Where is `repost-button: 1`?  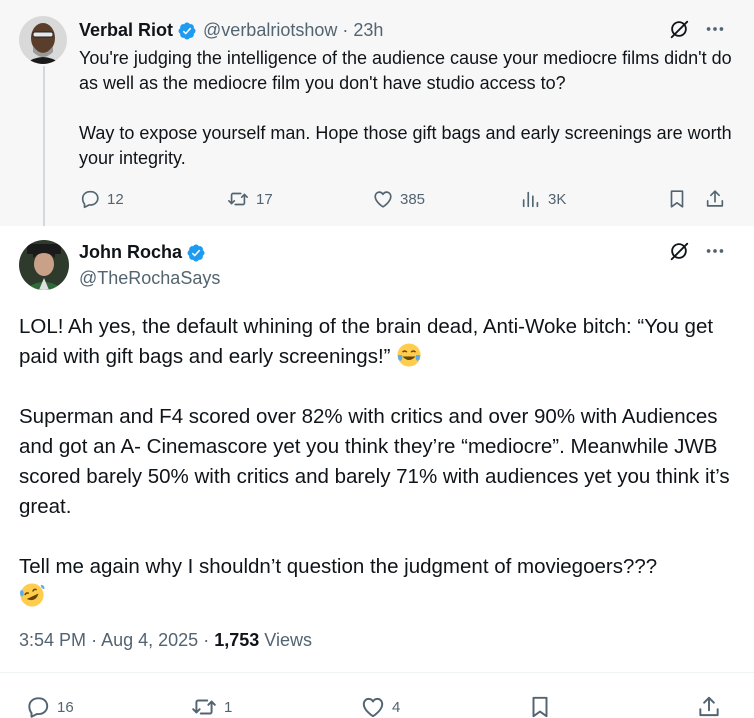
repost-button: 1 is located at coordinates (211, 706).